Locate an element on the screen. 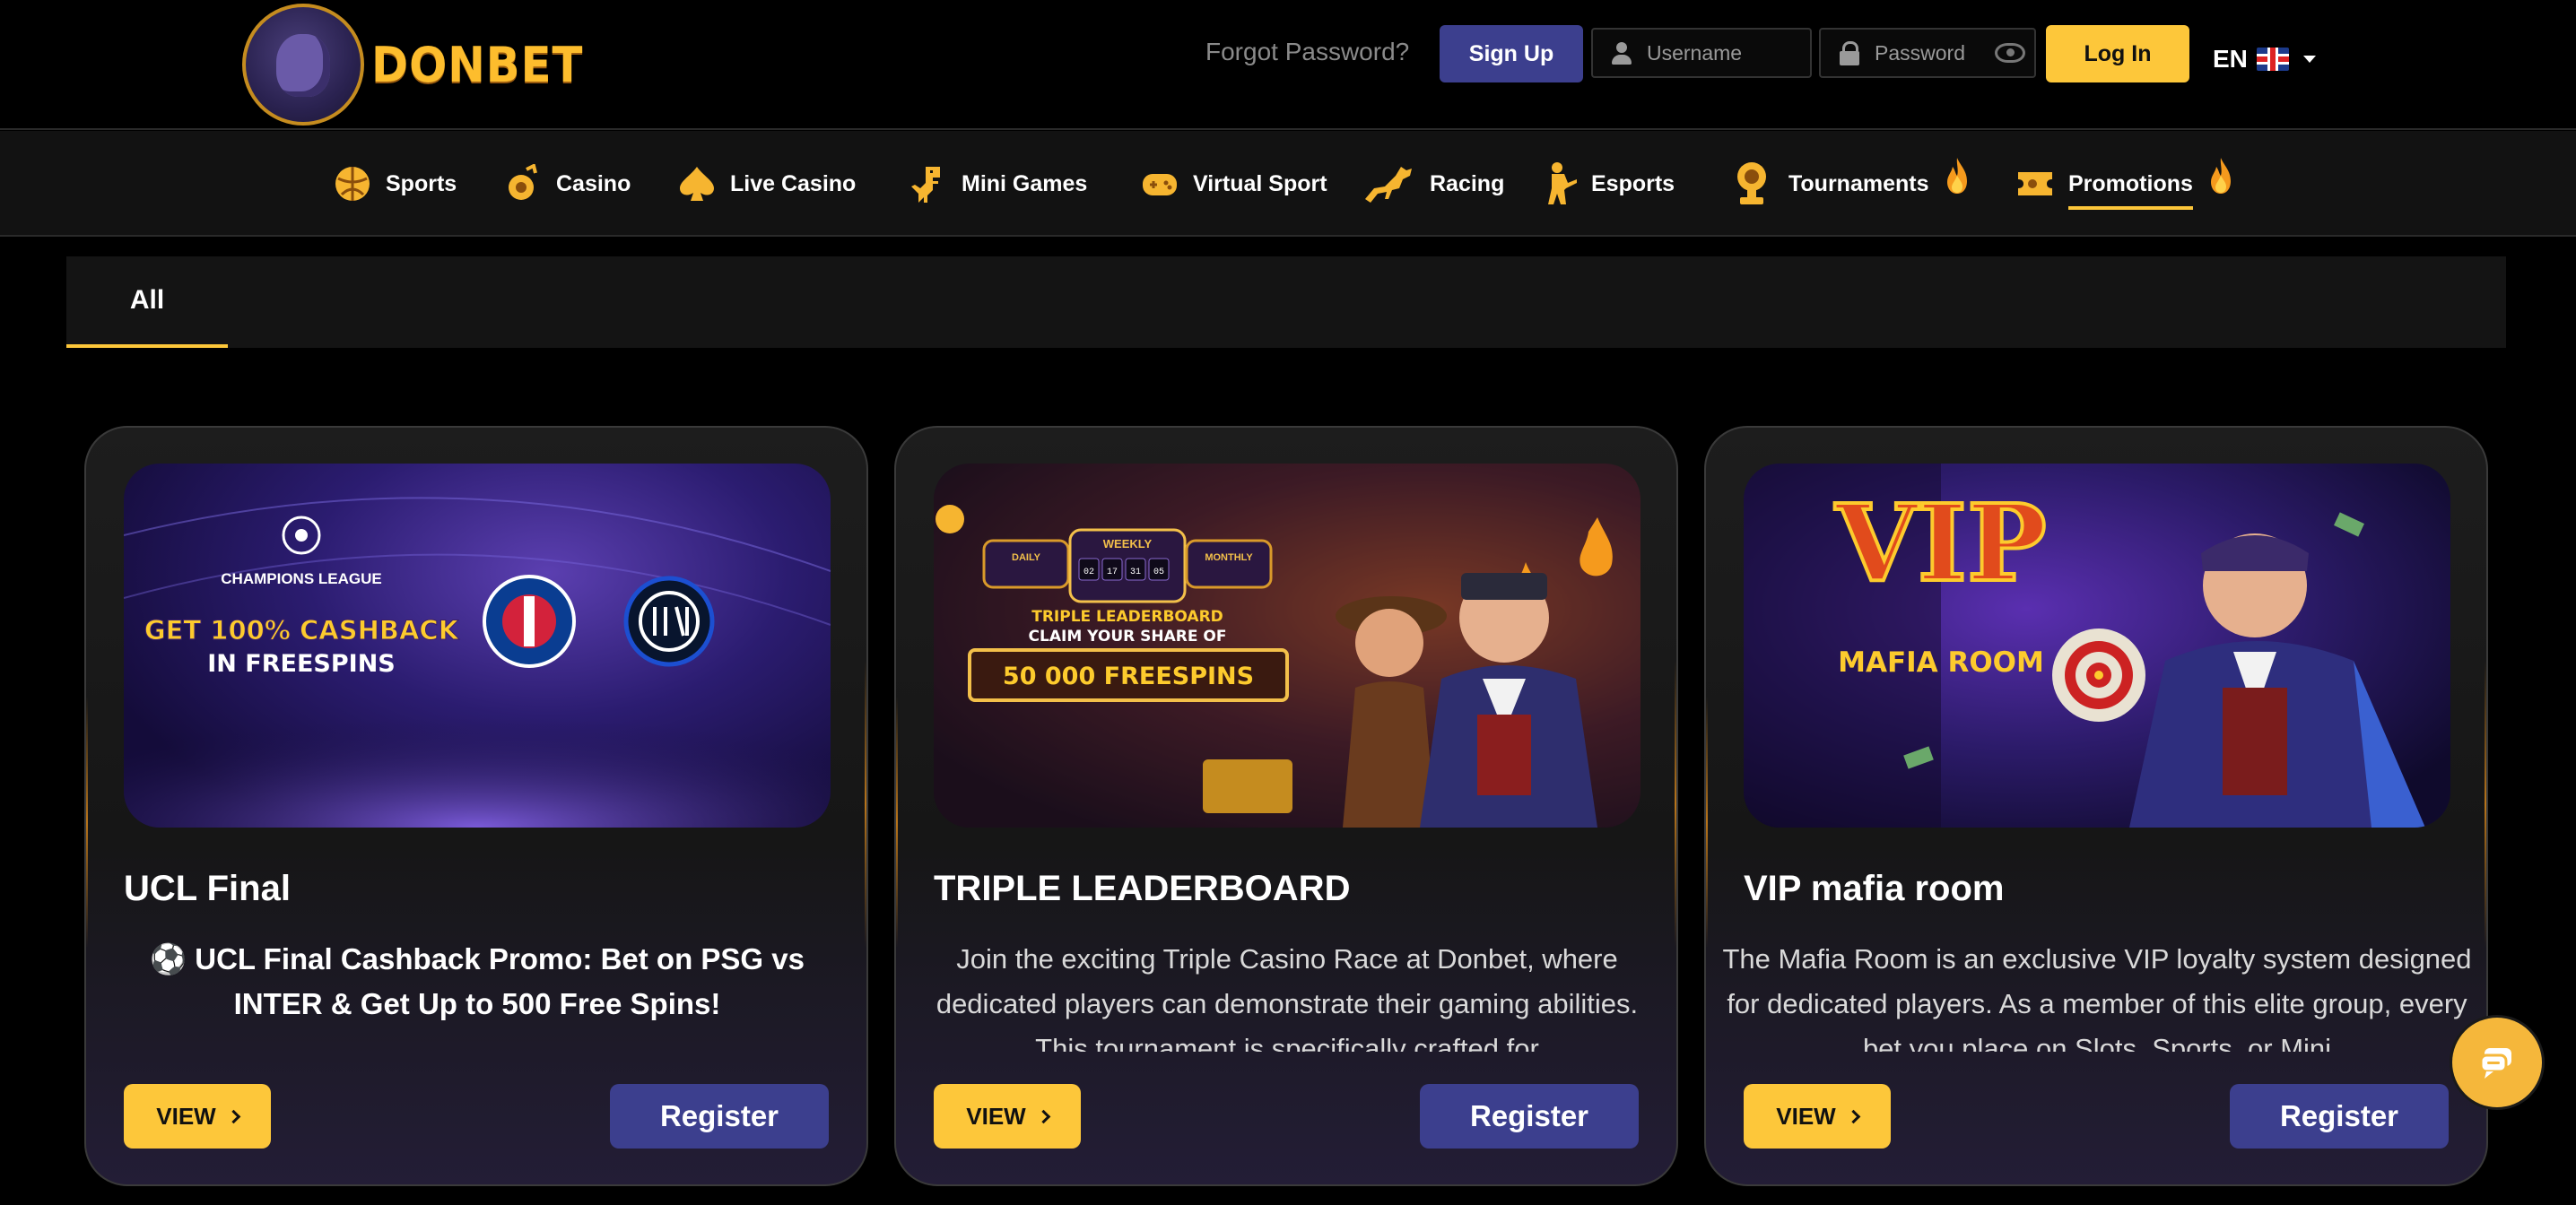 The height and width of the screenshot is (1205, 2576). trophy-icon is located at coordinates (1751, 183).